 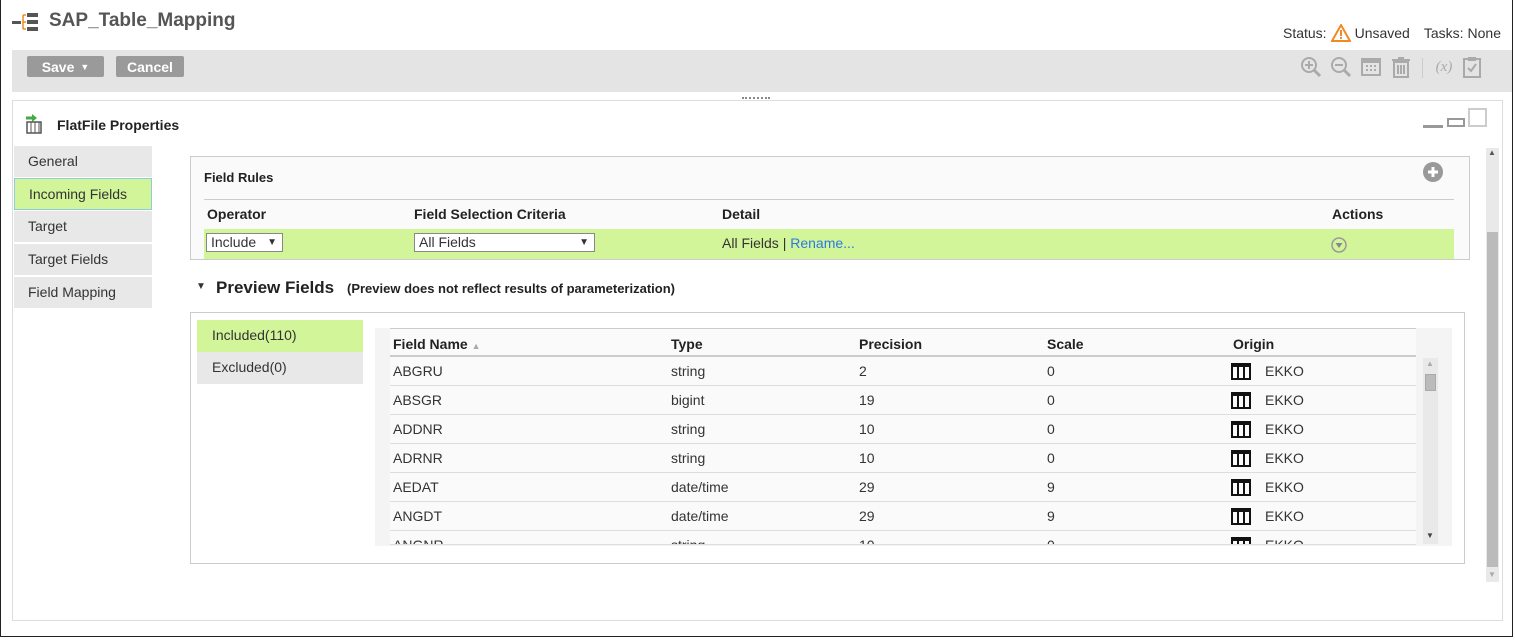 What do you see at coordinates (1051, 516) in the screenshot?
I see `field-scale: 9` at bounding box center [1051, 516].